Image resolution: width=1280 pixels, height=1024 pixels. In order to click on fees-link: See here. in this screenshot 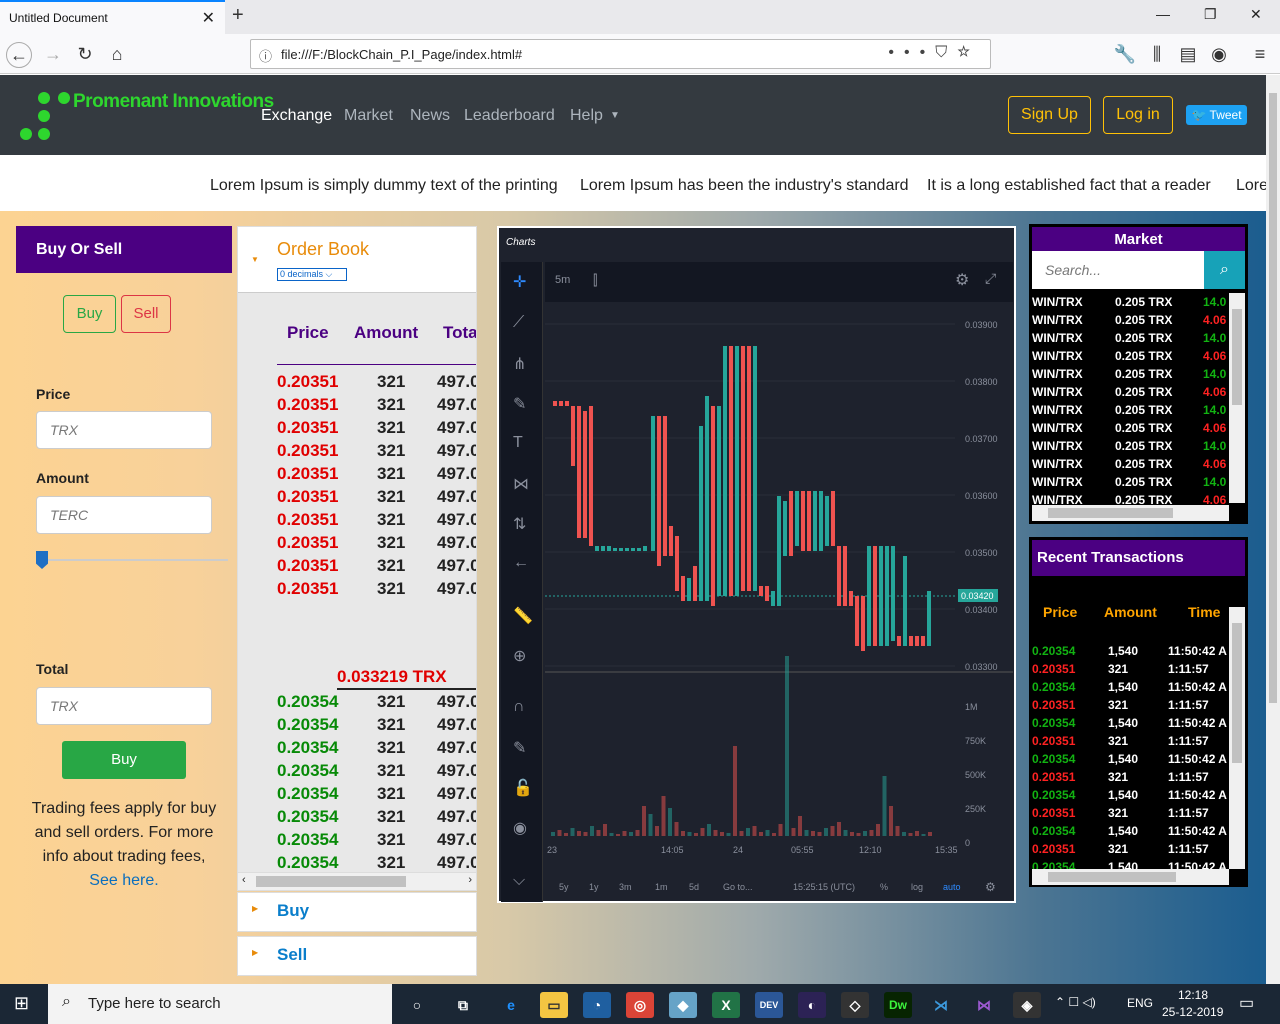, I will do `click(123, 880)`.